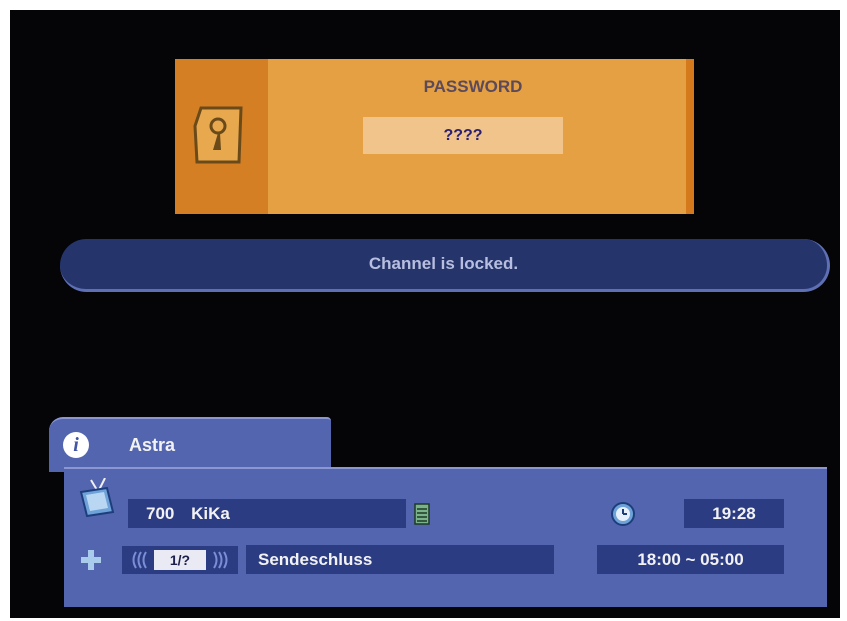 The height and width of the screenshot is (621, 847). Describe the element at coordinates (139, 560) in the screenshot. I see `wave-left-icon` at that location.